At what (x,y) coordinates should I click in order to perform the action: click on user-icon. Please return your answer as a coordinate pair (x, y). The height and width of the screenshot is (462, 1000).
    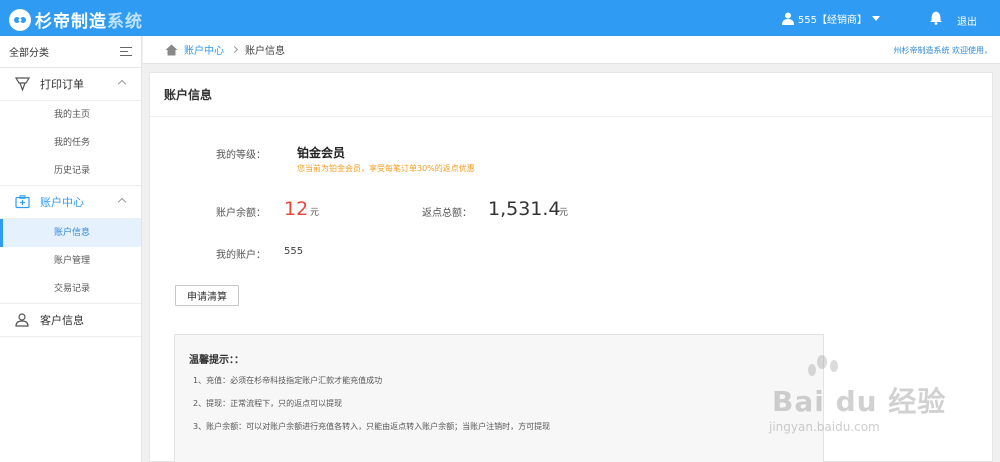
    Looking at the image, I should click on (787, 18).